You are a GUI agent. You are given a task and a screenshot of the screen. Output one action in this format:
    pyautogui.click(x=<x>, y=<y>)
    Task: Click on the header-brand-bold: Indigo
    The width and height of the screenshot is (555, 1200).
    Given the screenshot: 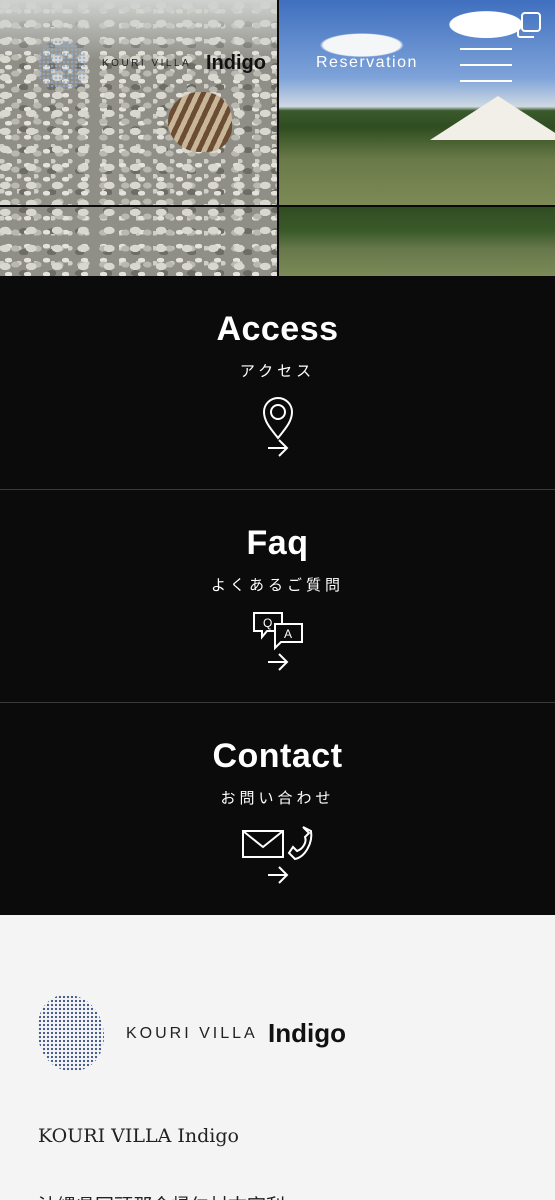 What is the action you would take?
    pyautogui.click(x=236, y=63)
    